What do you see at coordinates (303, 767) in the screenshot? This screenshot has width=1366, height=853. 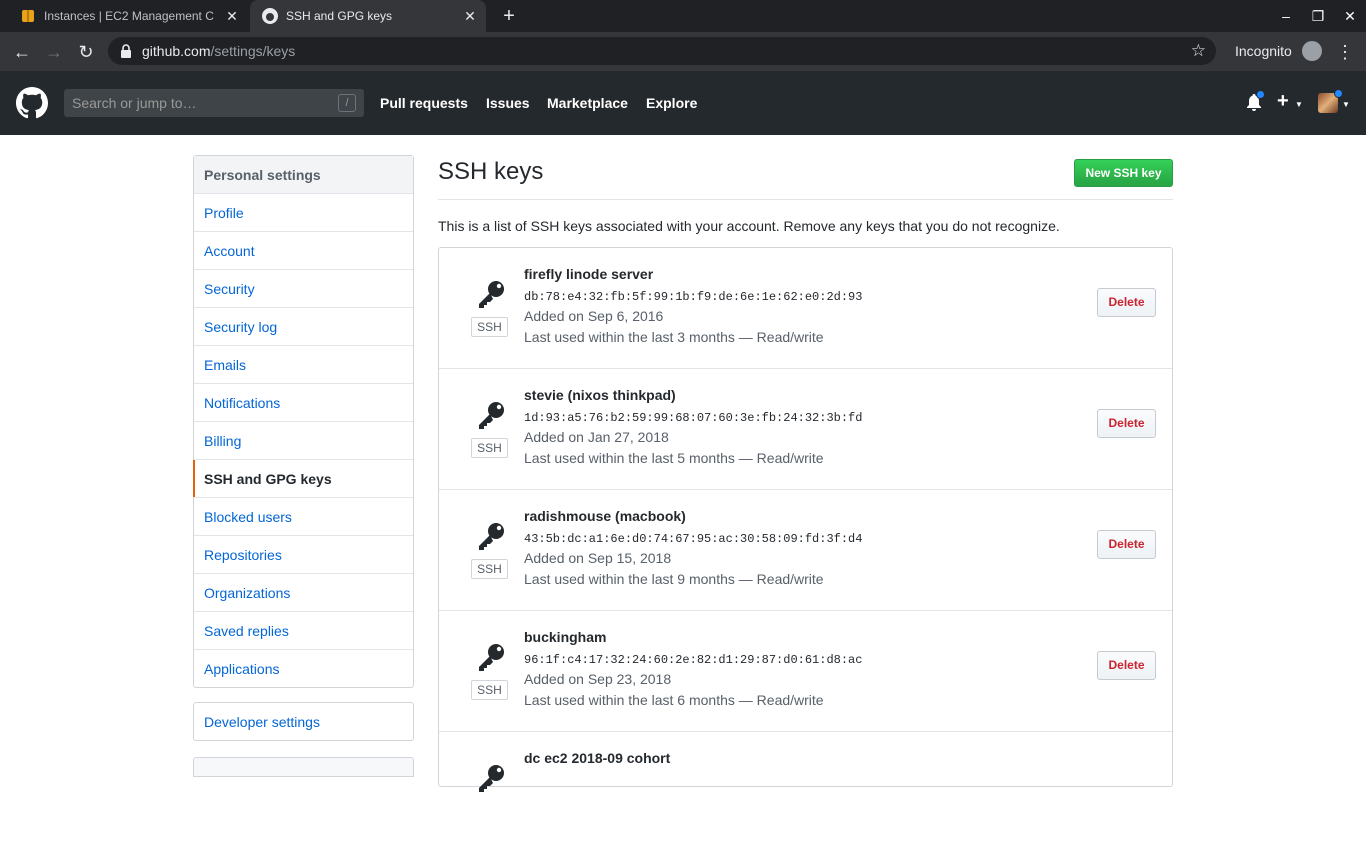 I see `sidebar-next-section` at bounding box center [303, 767].